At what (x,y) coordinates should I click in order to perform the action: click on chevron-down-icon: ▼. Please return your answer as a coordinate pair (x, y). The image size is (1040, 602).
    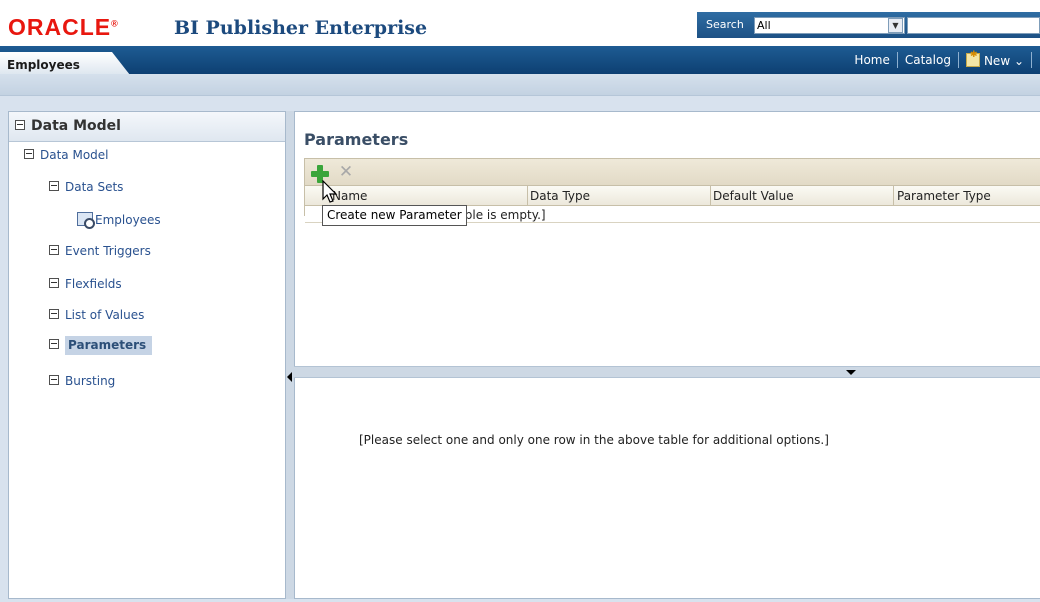
    Looking at the image, I should click on (895, 25).